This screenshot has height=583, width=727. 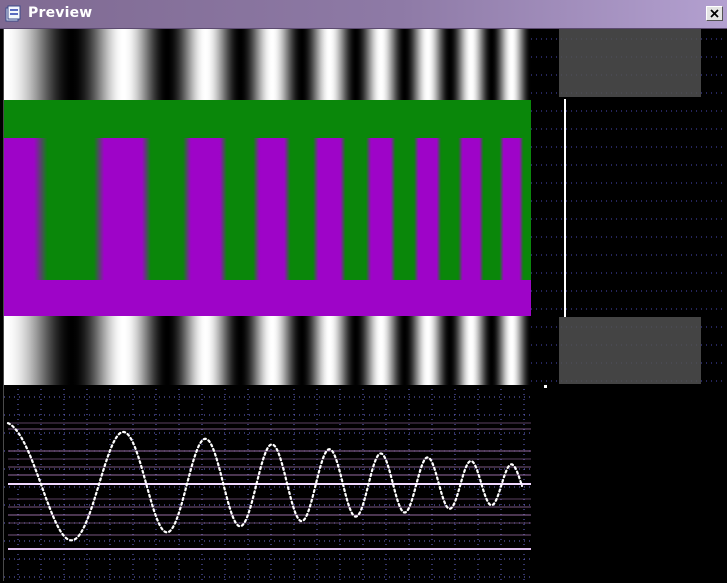 What do you see at coordinates (267, 350) in the screenshot?
I see `grating-bottom-band` at bounding box center [267, 350].